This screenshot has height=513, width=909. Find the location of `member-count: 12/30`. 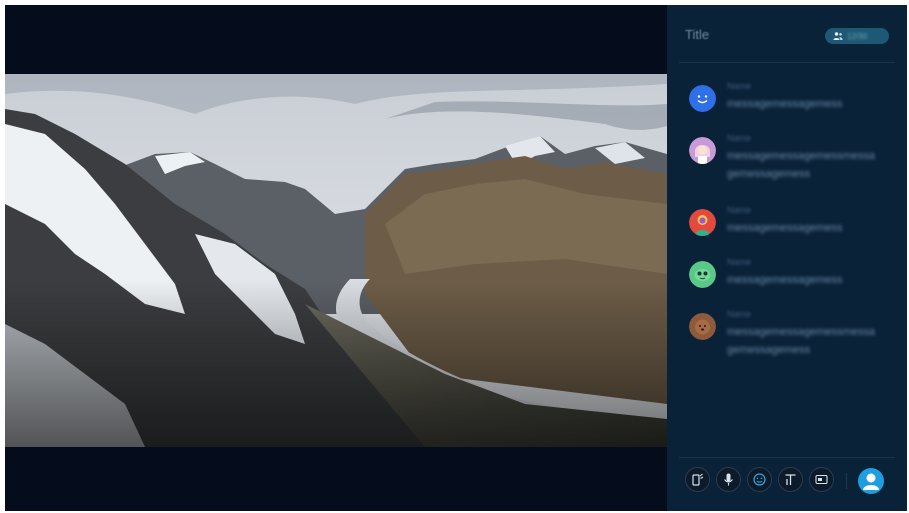

member-count: 12/30 is located at coordinates (857, 36).